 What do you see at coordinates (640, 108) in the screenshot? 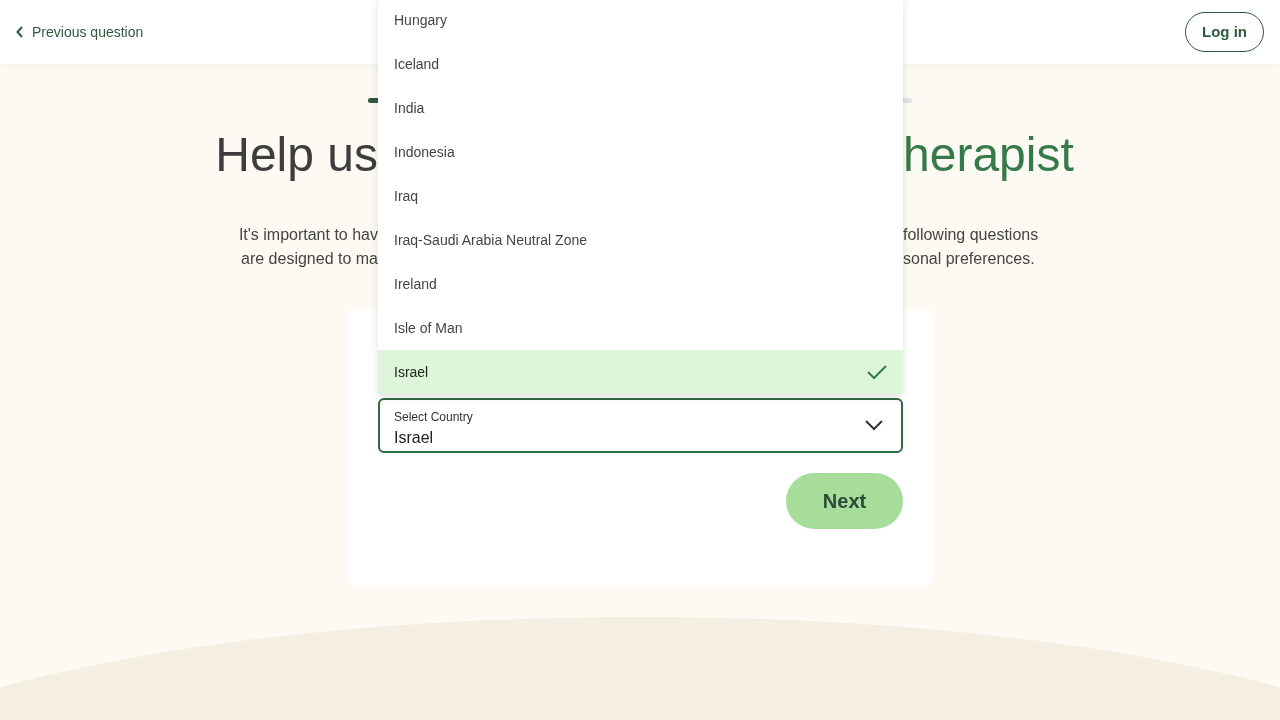
I see `country-option: India` at bounding box center [640, 108].